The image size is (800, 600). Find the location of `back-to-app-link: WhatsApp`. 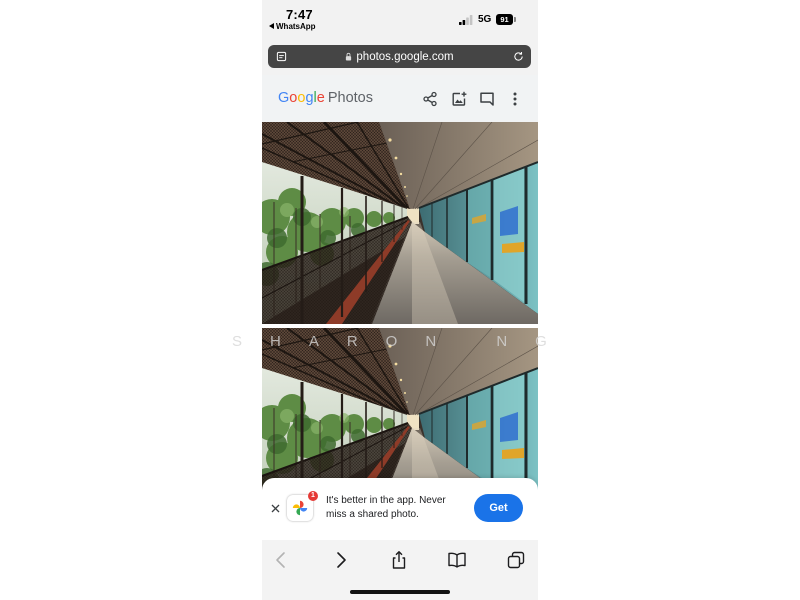

back-to-app-link: WhatsApp is located at coordinates (292, 26).